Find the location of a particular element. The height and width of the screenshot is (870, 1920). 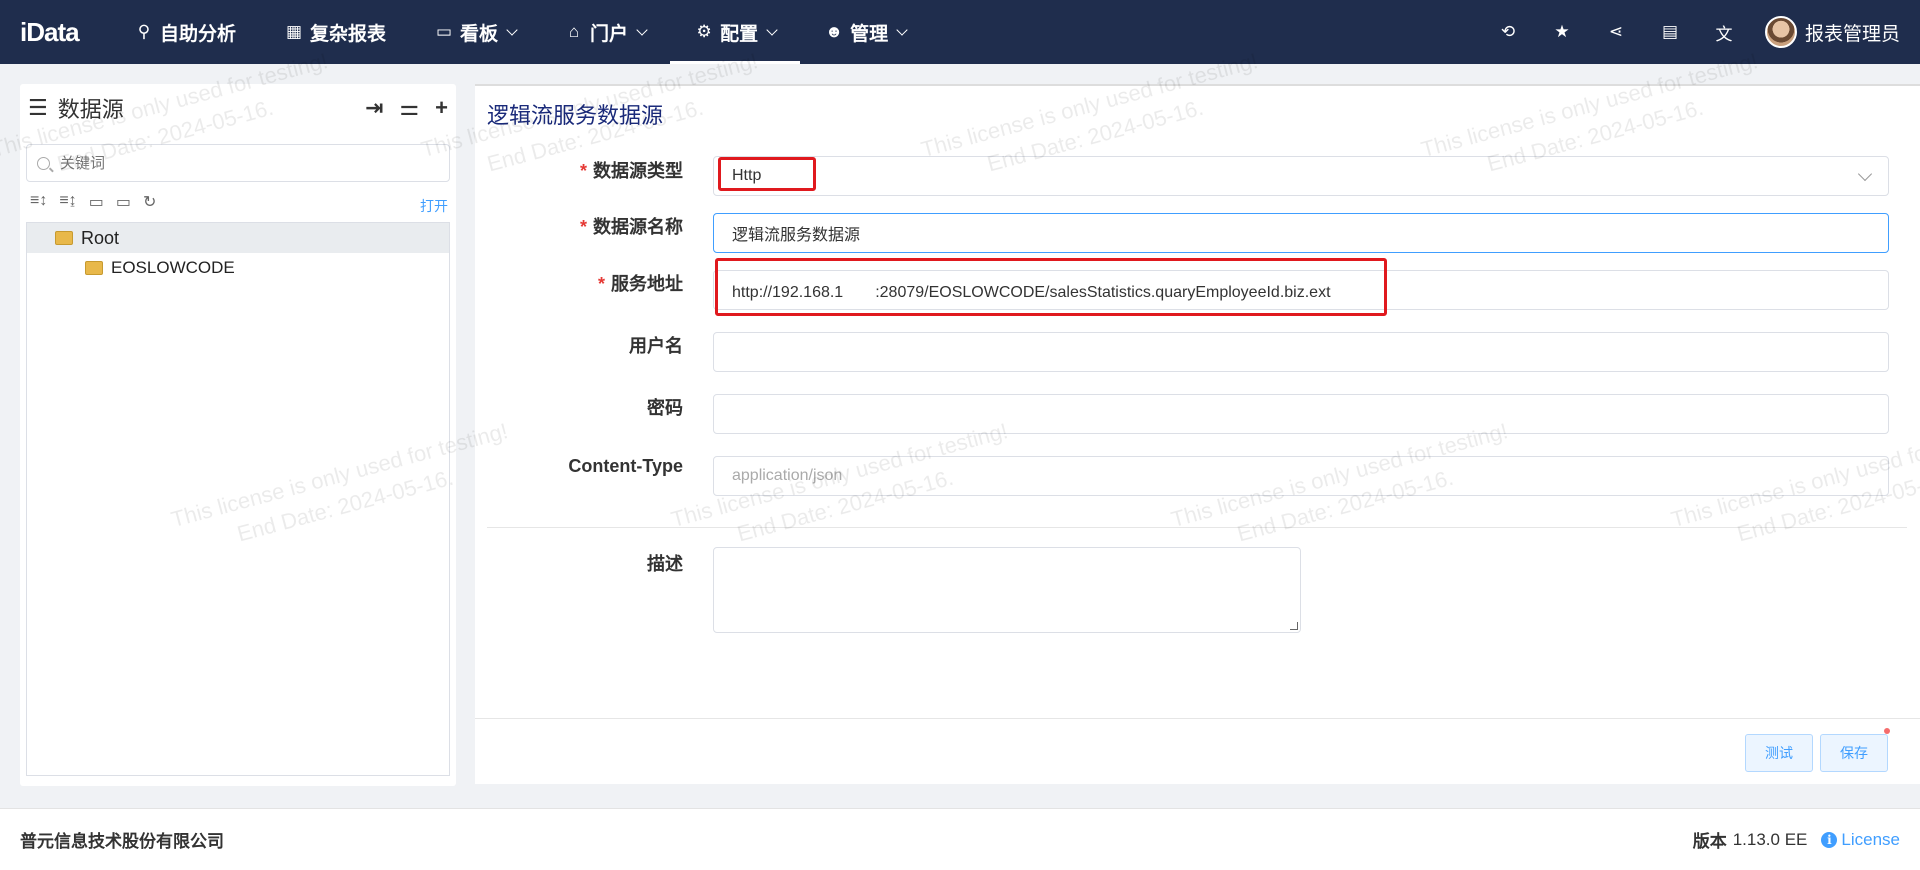

name-label: * 数据源名称 is located at coordinates (631, 227).